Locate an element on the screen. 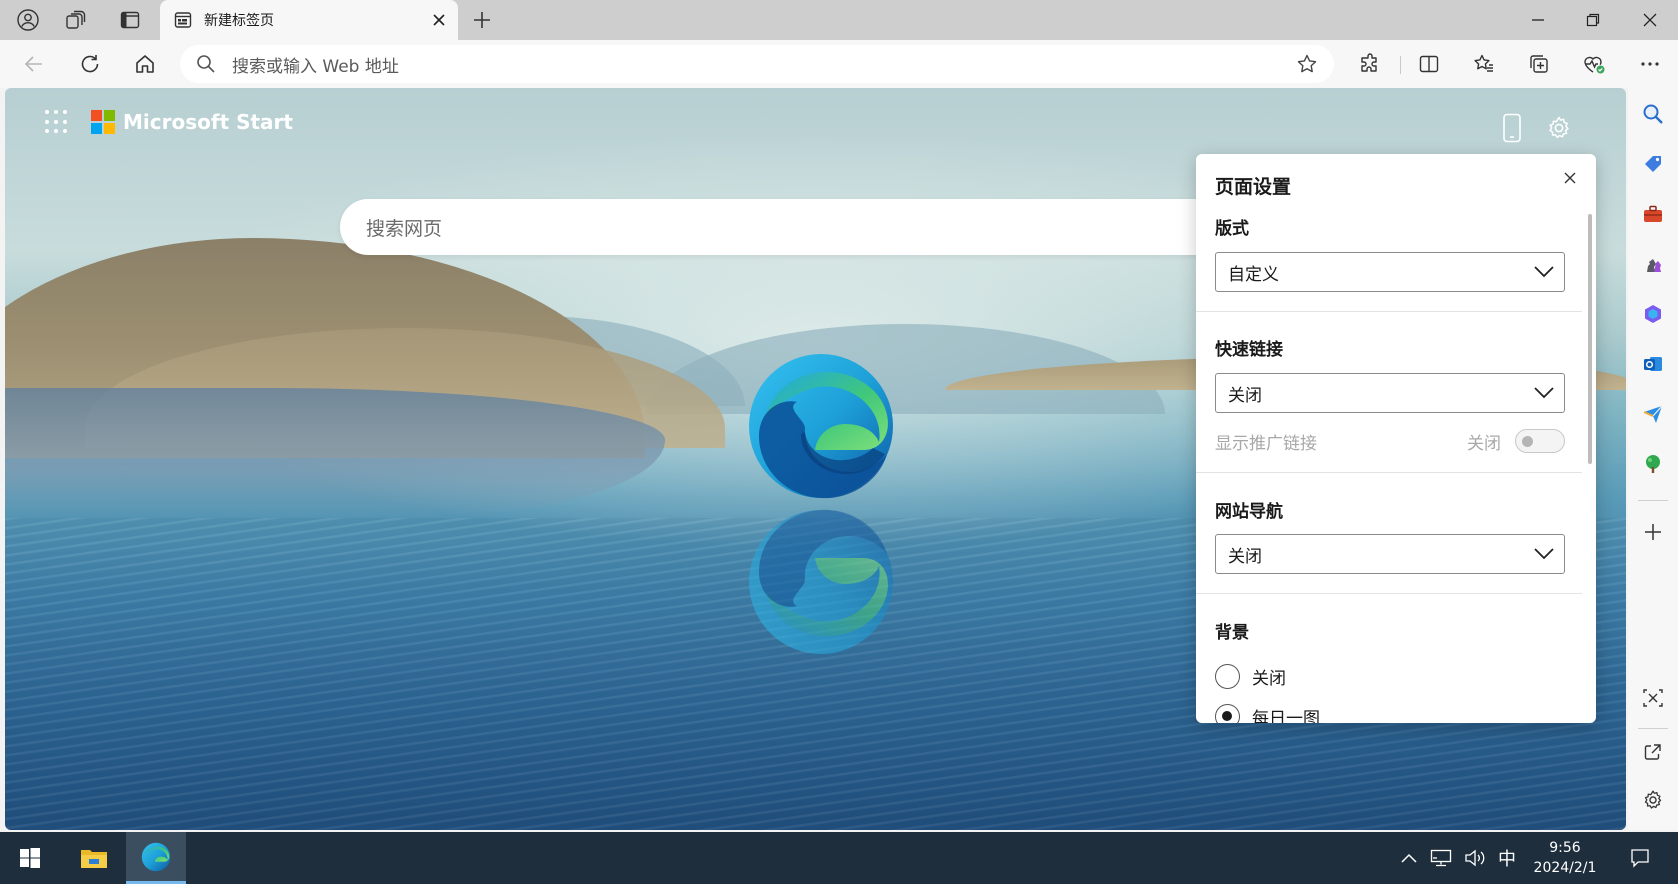 This screenshot has height=884, width=1678. restore-icon is located at coordinates (1593, 20).